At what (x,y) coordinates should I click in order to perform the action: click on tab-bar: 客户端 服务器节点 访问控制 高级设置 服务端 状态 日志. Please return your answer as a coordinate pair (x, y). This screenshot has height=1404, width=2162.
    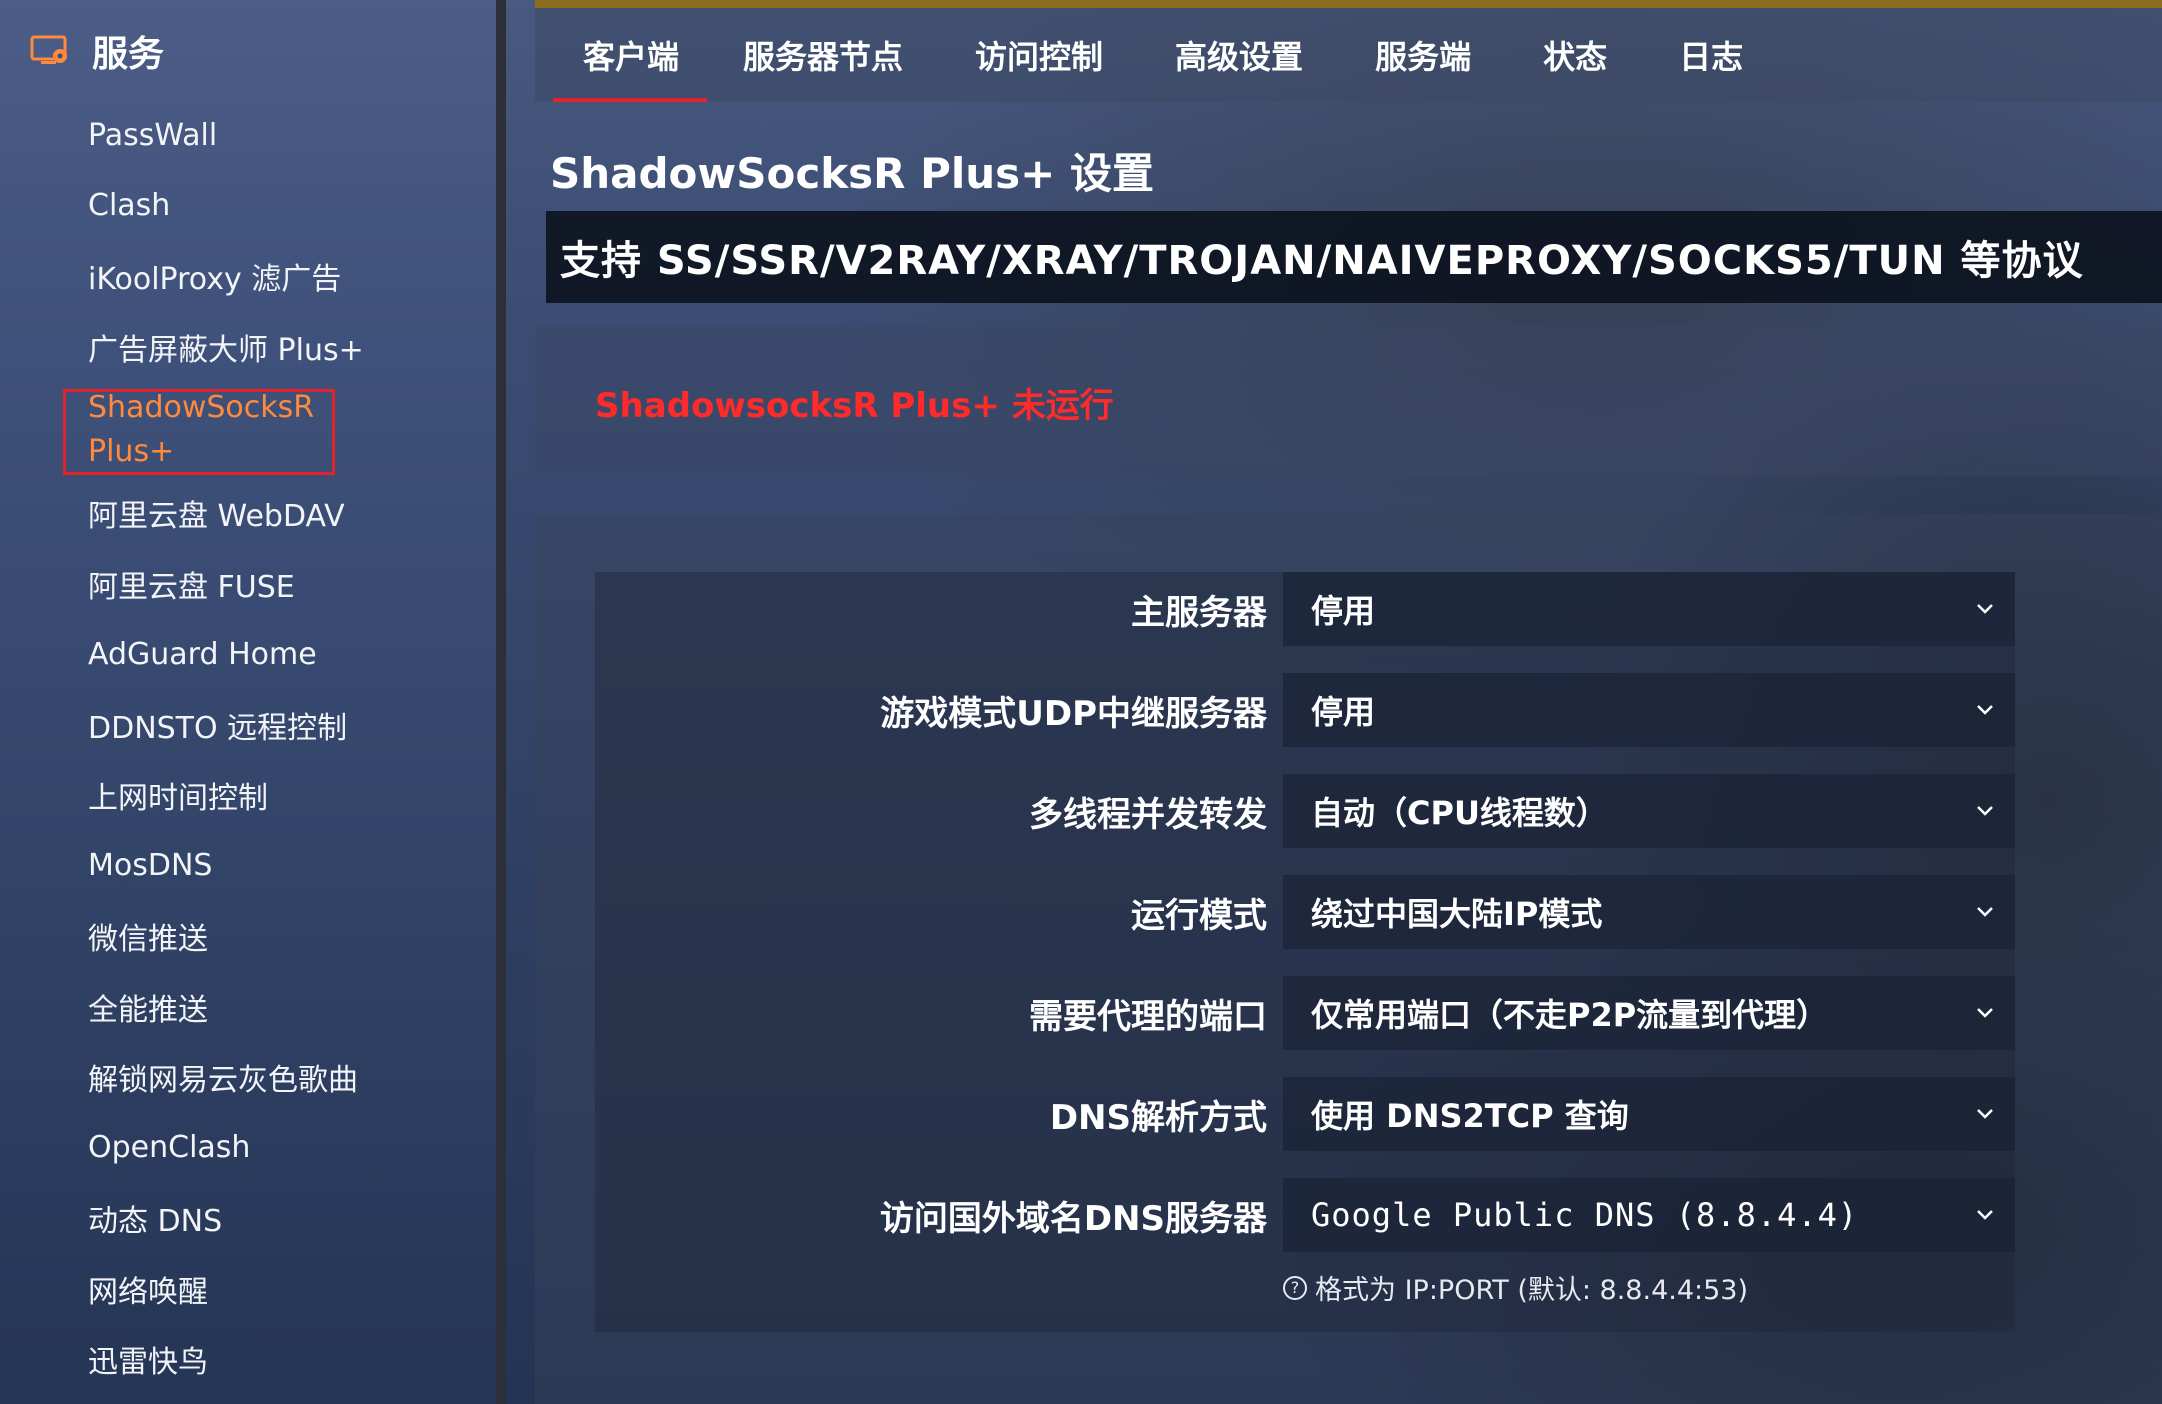
    Looking at the image, I should click on (1348, 55).